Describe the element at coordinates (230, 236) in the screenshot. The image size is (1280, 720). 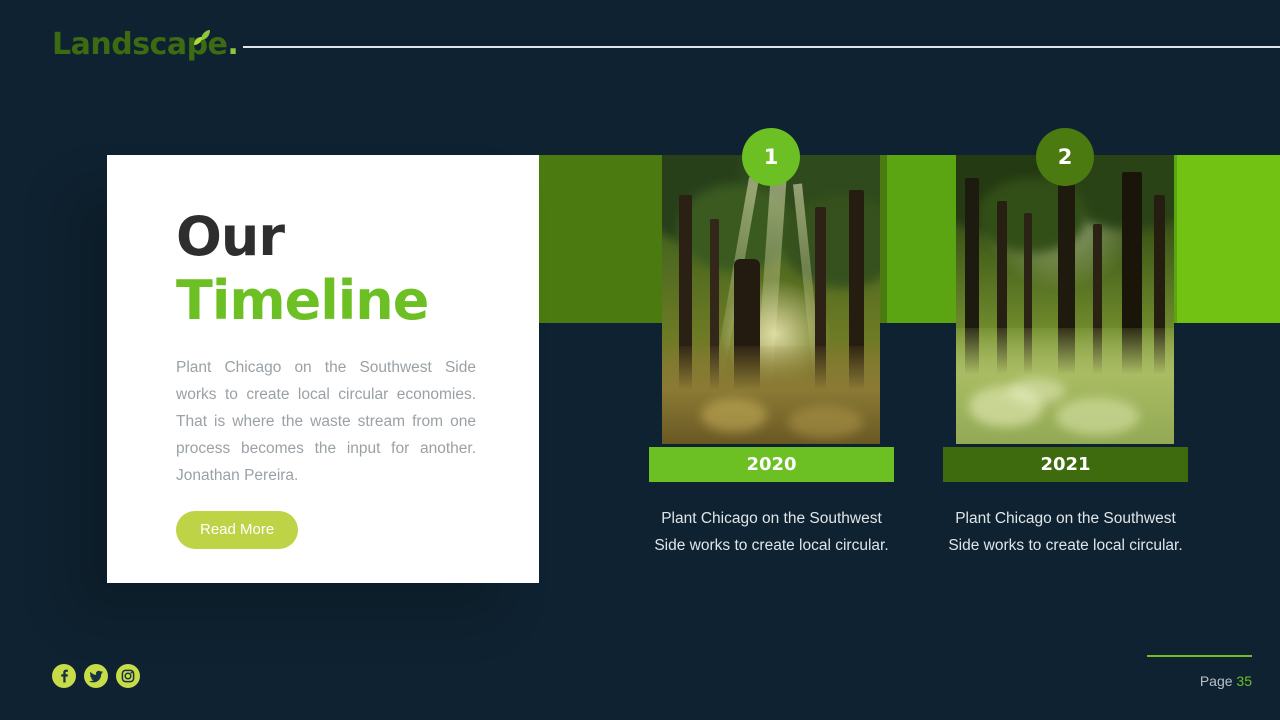
I see `title-line-1: Our` at that location.